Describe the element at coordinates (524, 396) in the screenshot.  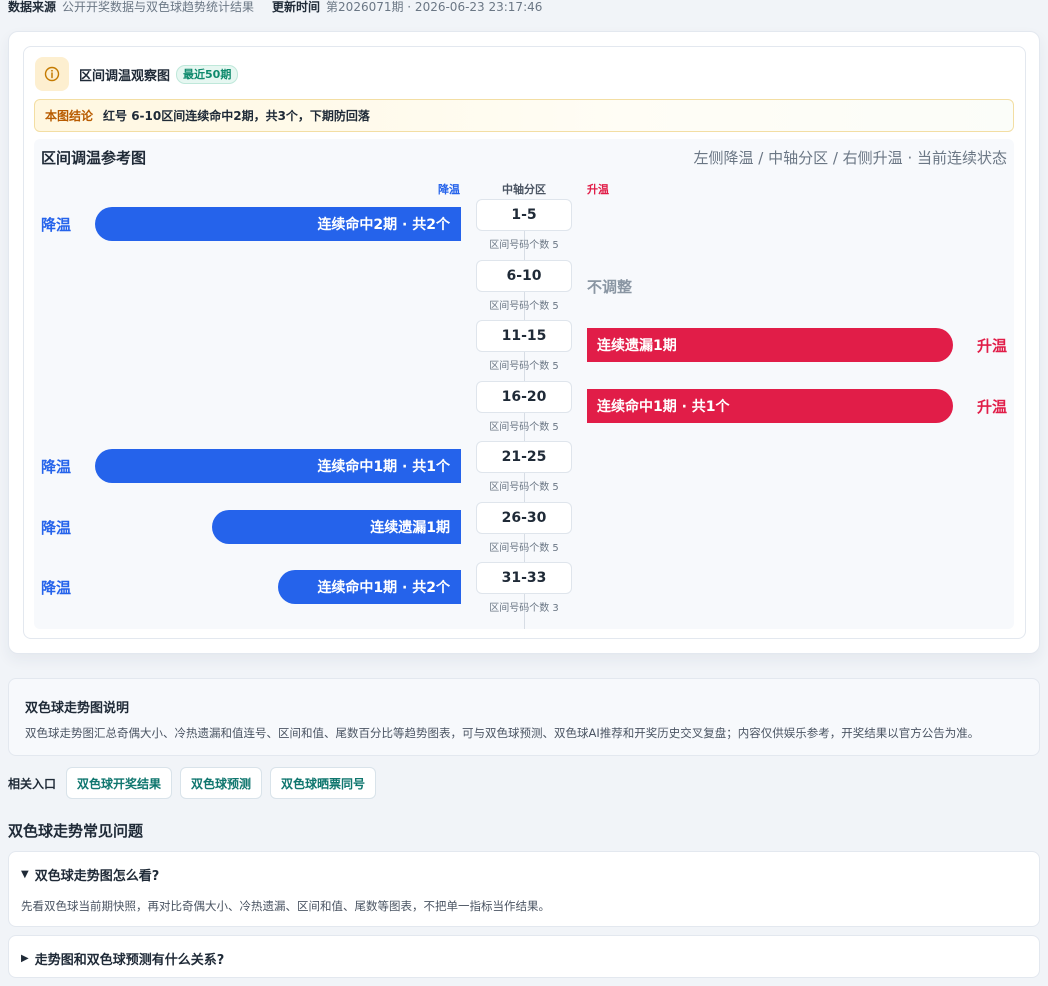
I see `zone-label: 16-20` at that location.